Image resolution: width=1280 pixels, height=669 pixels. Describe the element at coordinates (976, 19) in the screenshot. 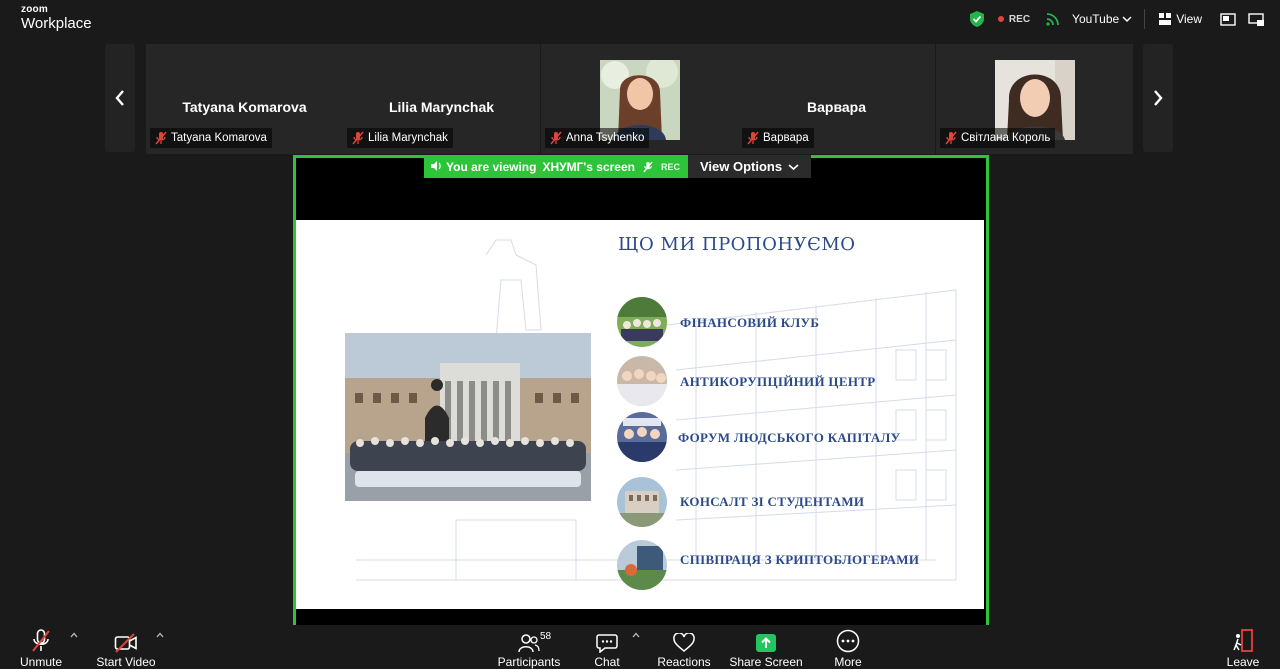

I see `encryption-shield-icon` at that location.